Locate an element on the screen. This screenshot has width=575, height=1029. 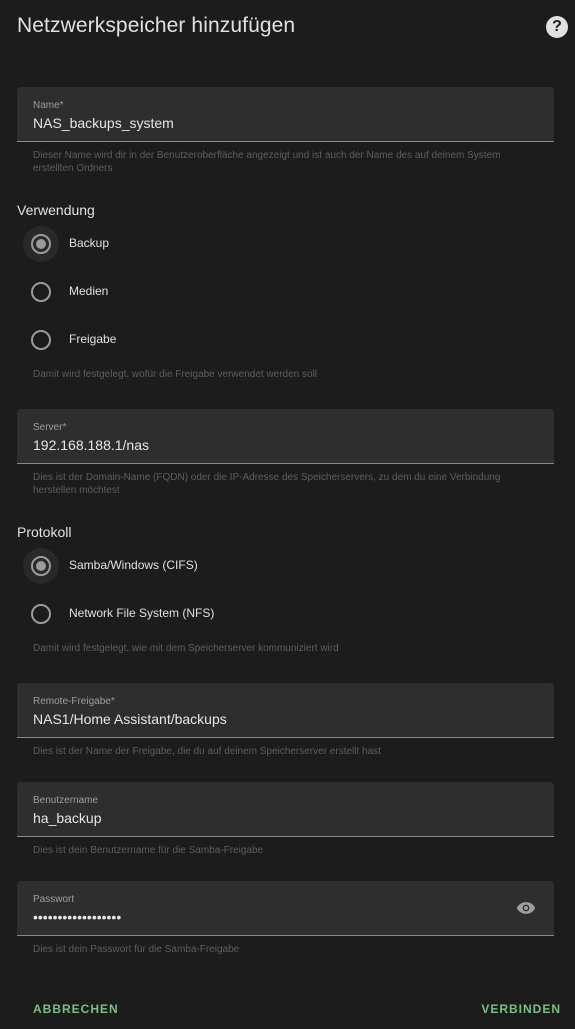
eye-icon is located at coordinates (526, 908).